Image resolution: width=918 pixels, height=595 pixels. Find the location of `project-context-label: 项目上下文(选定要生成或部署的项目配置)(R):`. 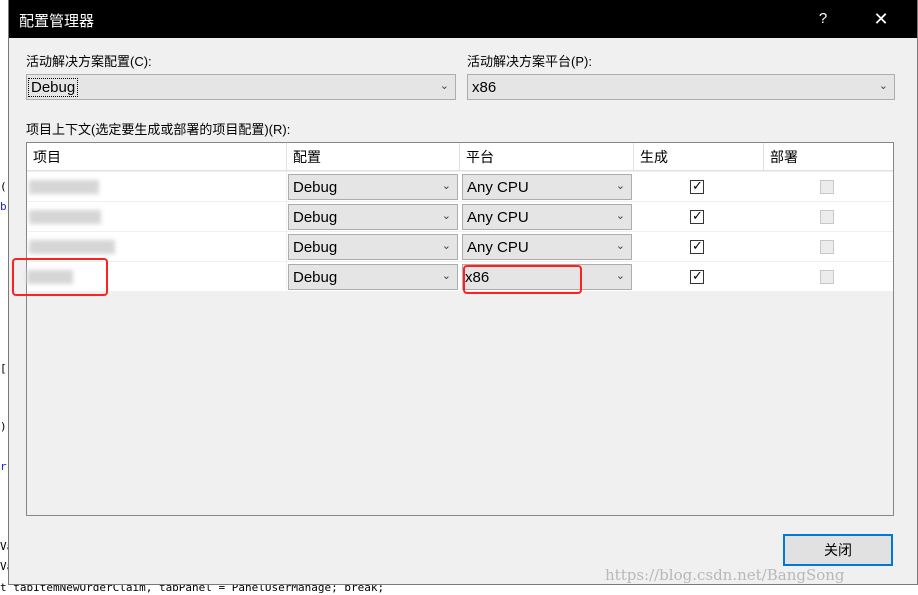

project-context-label: 项目上下文(选定要生成或部署的项目配置)(R): is located at coordinates (158, 129).